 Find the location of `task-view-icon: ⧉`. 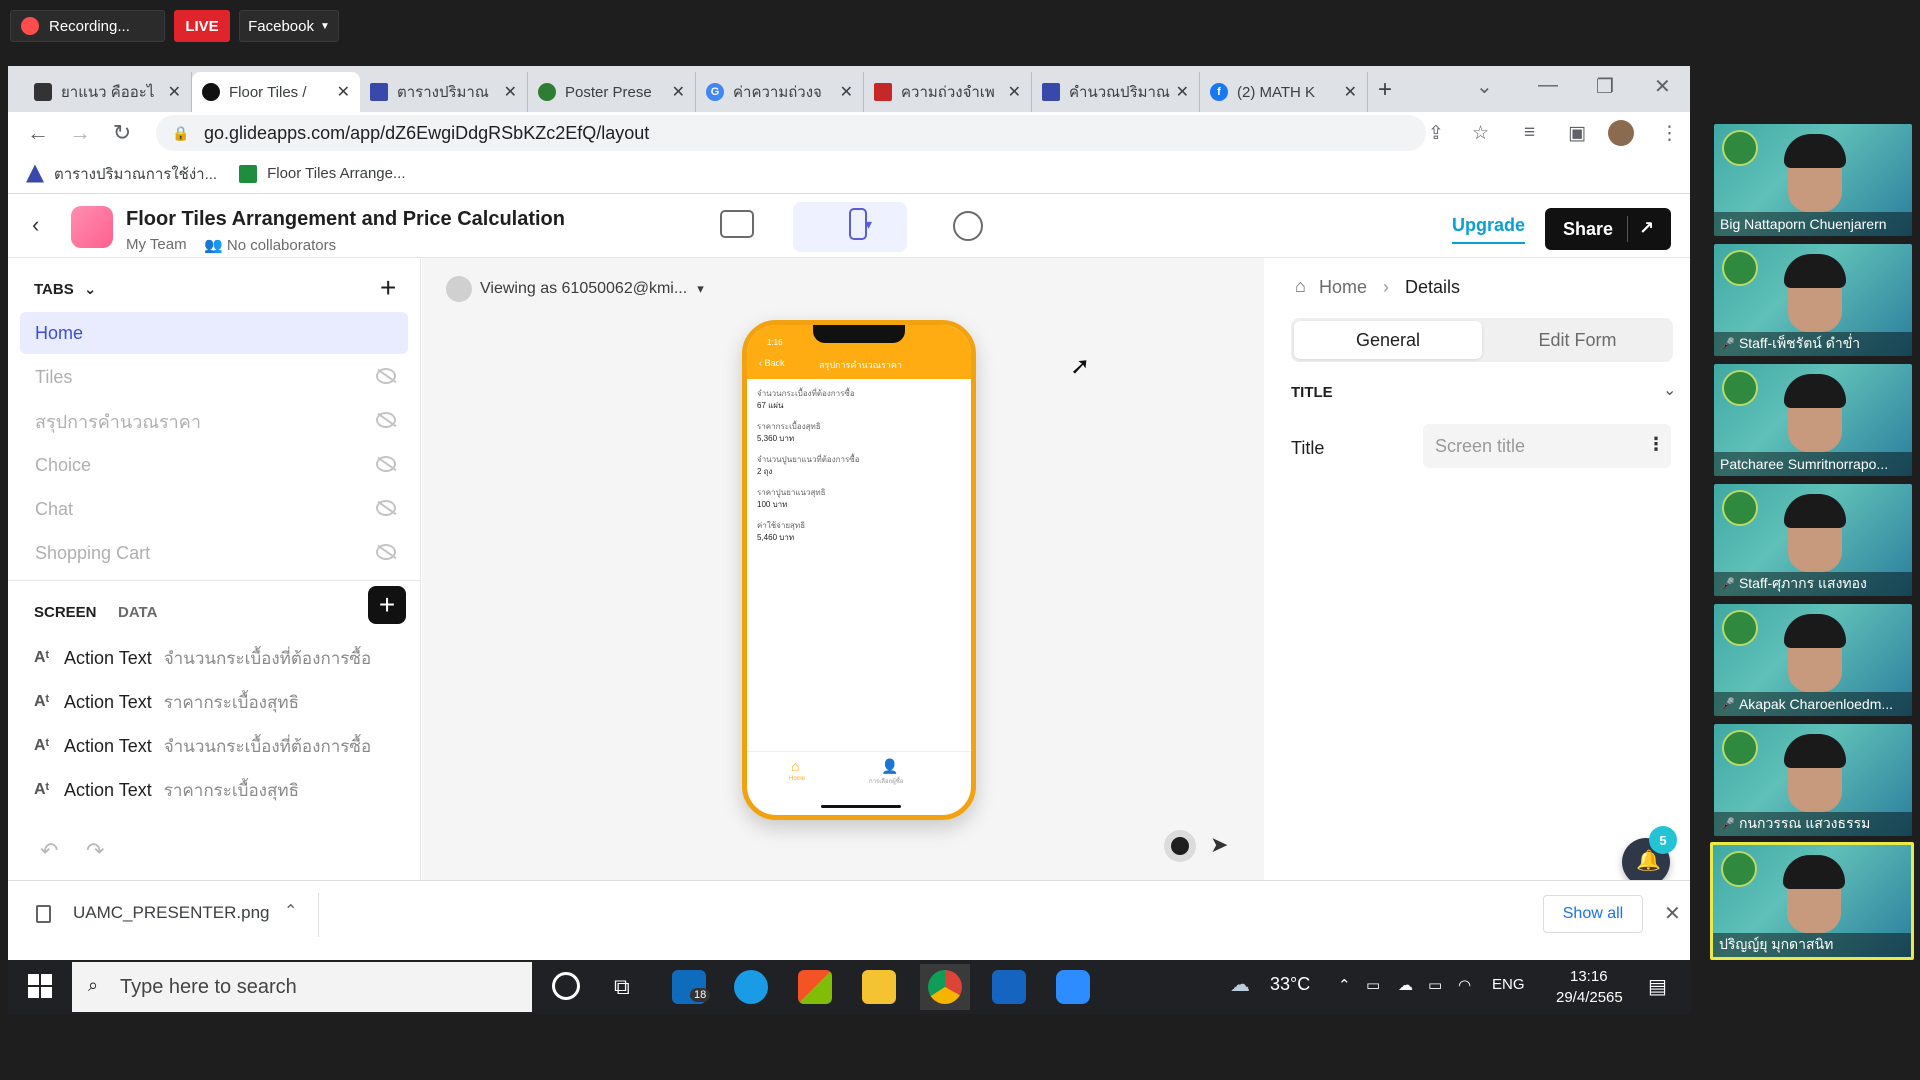

task-view-icon: ⧉ is located at coordinates (622, 987).